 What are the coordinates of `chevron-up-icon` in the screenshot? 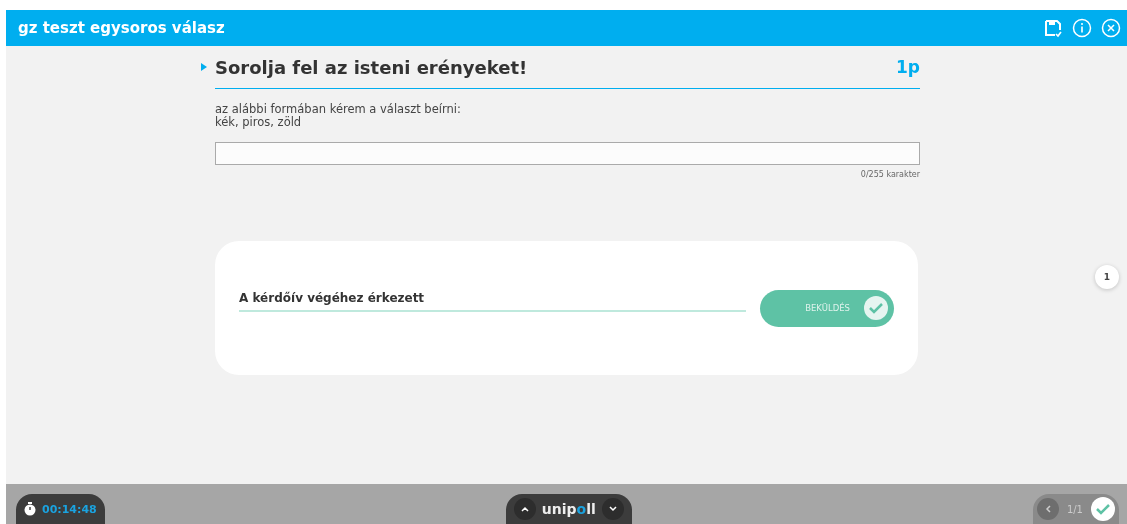 It's located at (524, 509).